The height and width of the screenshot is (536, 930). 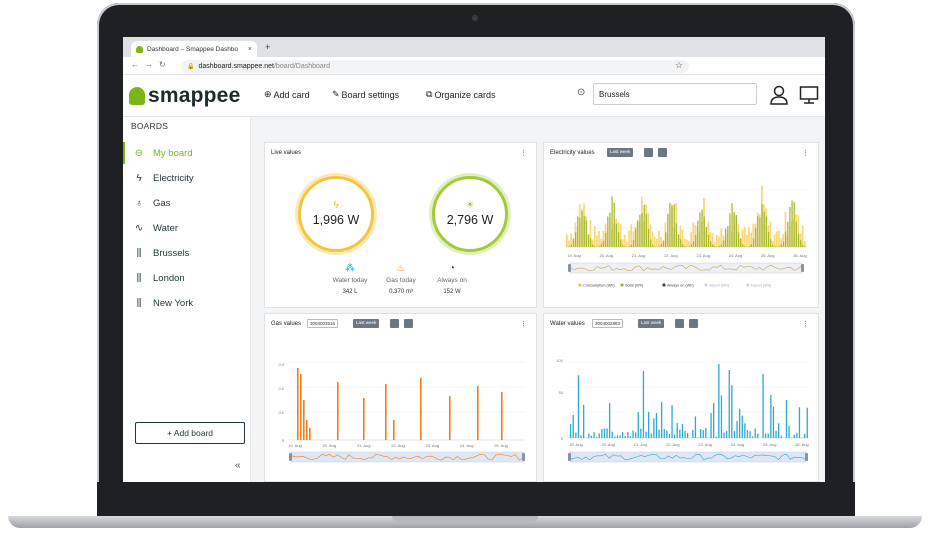 What do you see at coordinates (281, 412) in the screenshot?
I see `y-tick-label: 0.1` at bounding box center [281, 412].